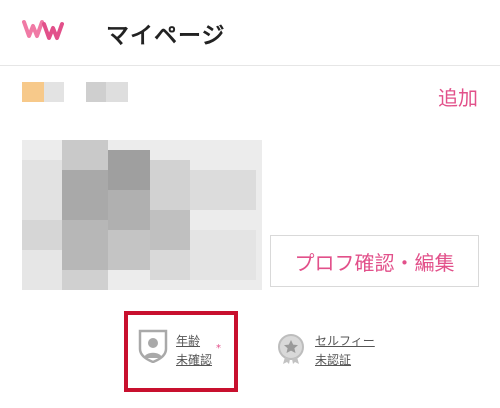 This screenshot has height=408, width=500. Describe the element at coordinates (166, 36) in the screenshot. I see `page-title: マイページ` at that location.